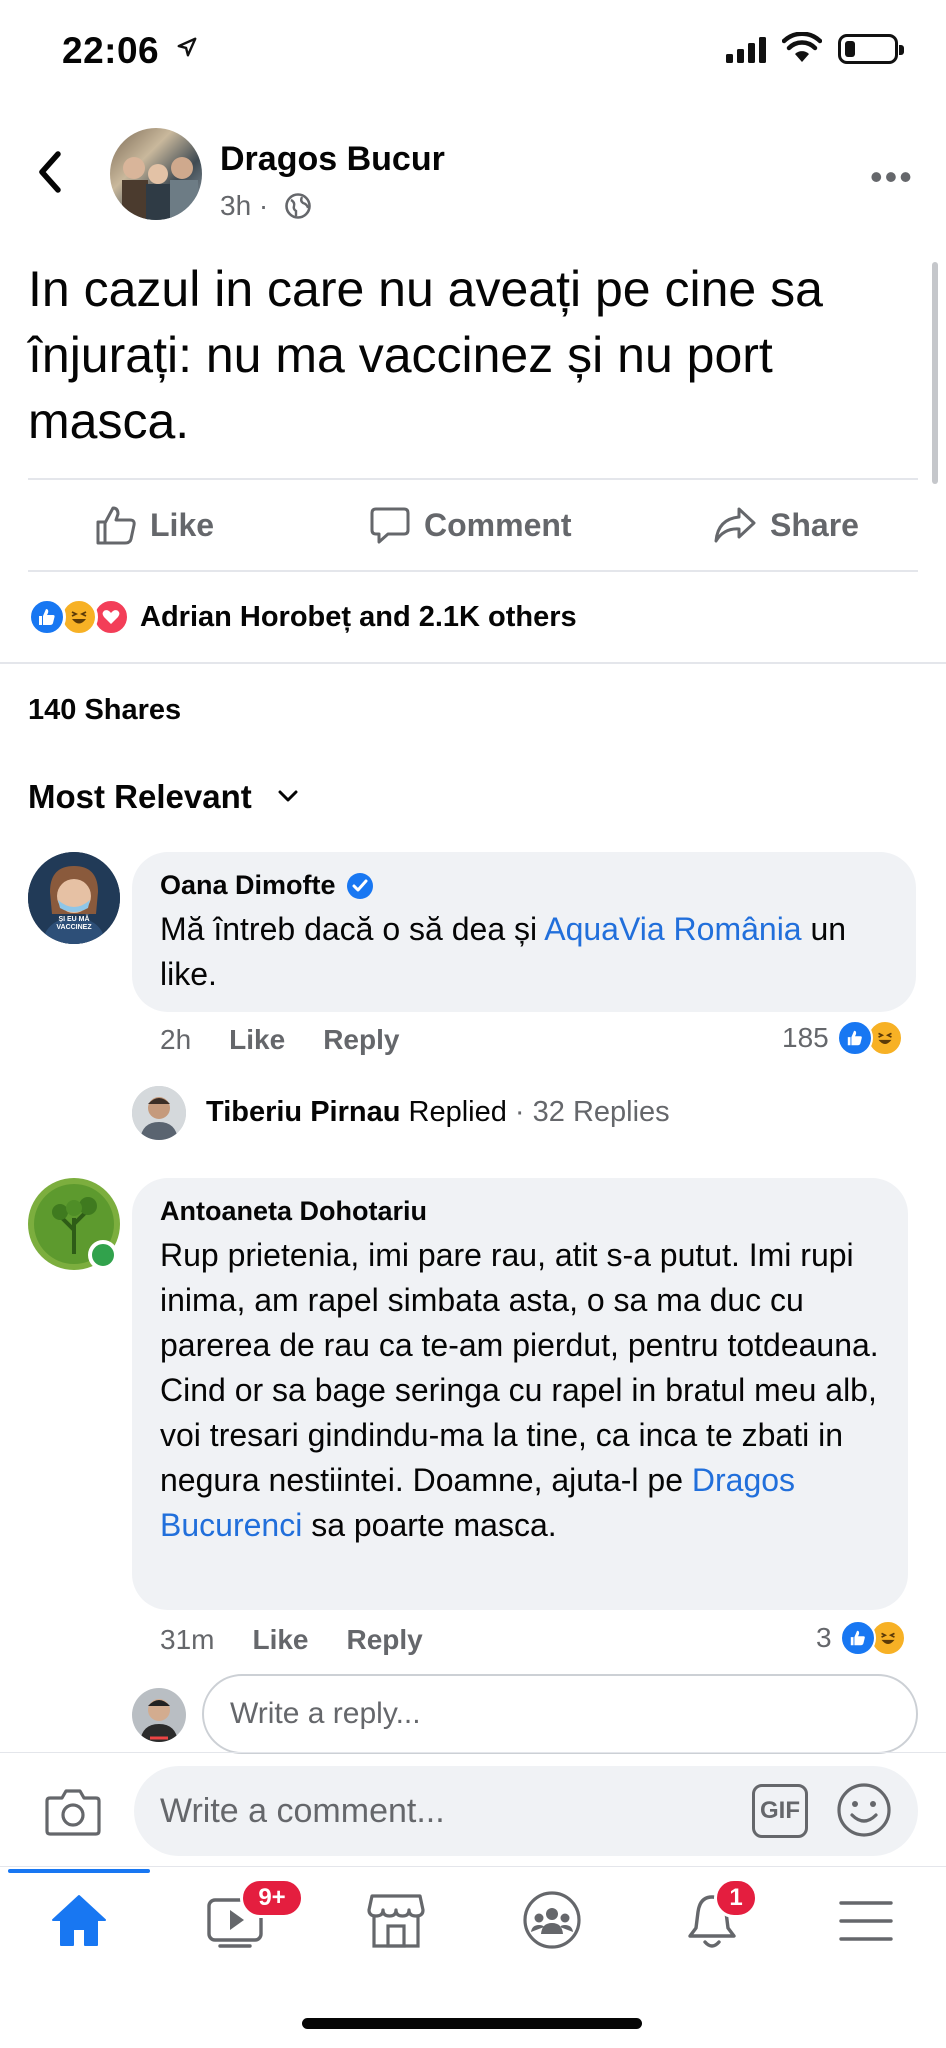 This screenshot has width=946, height=2048. Describe the element at coordinates (293, 1211) in the screenshot. I see `commenter-name: Antoaneta Dohotariu` at that location.